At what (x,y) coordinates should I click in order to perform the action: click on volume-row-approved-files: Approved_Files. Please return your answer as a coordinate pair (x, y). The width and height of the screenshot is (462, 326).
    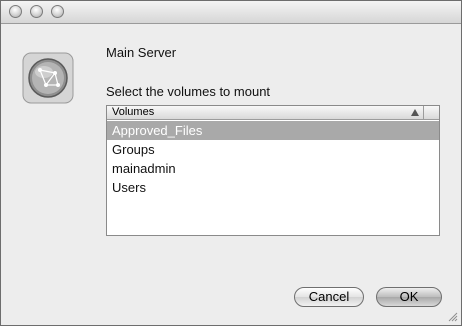
    Looking at the image, I should click on (273, 130).